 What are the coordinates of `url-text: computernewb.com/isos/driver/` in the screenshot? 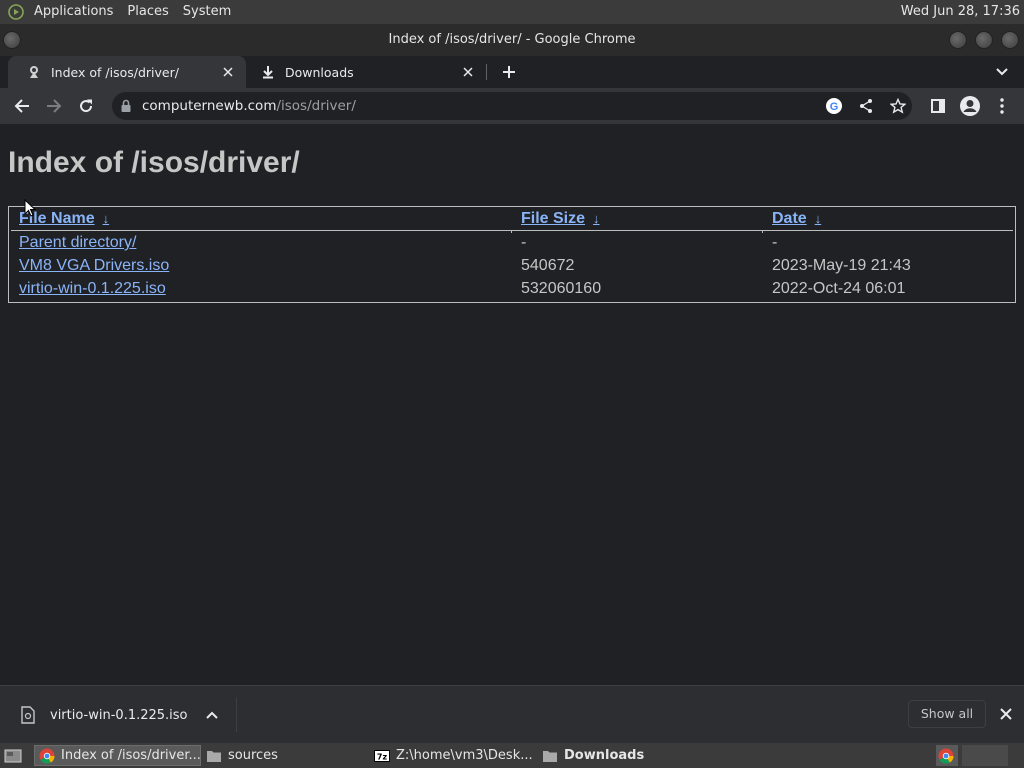 It's located at (249, 106).